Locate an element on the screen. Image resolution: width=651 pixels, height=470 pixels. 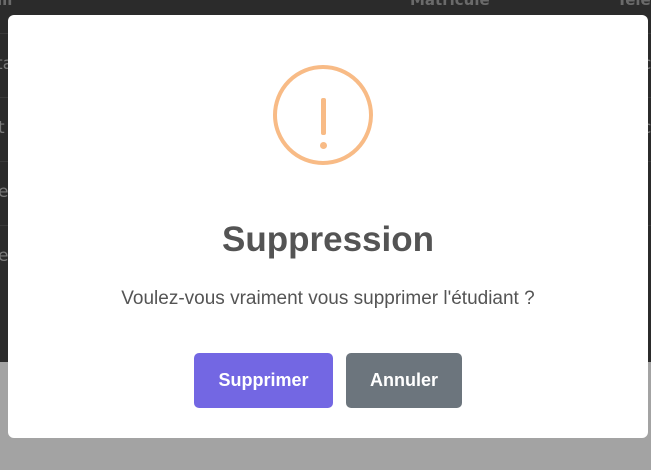
column-header-matricule: Matricule is located at coordinates (450, 4).